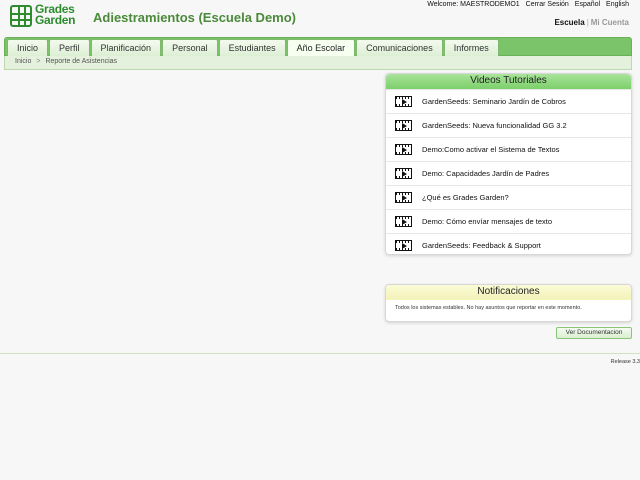 The height and width of the screenshot is (480, 640). Describe the element at coordinates (252, 47) in the screenshot. I see `tab-estudiantes: Estudiantes` at that location.